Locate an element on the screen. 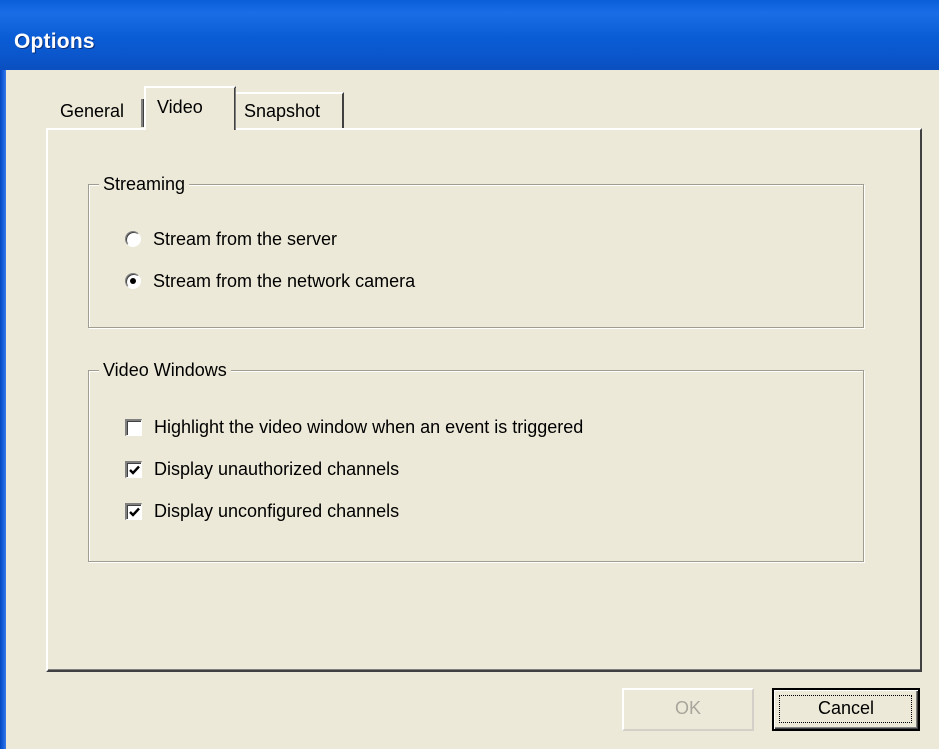 This screenshot has height=749, width=939. streaming-group-title: Streaming is located at coordinates (144, 184).